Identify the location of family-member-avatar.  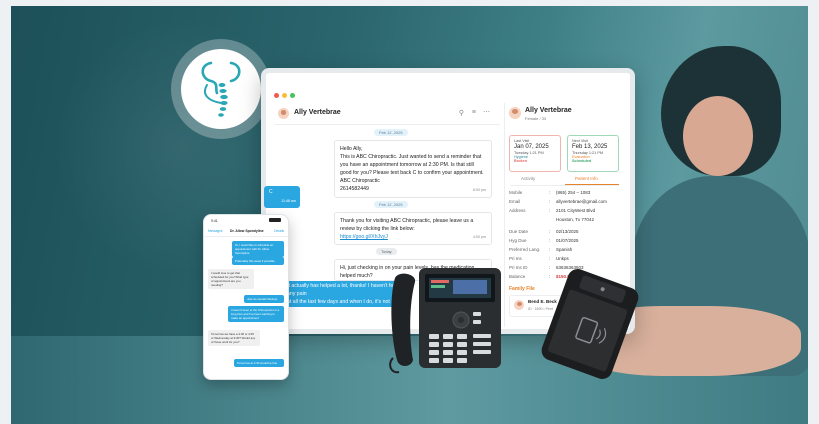
(519, 305).